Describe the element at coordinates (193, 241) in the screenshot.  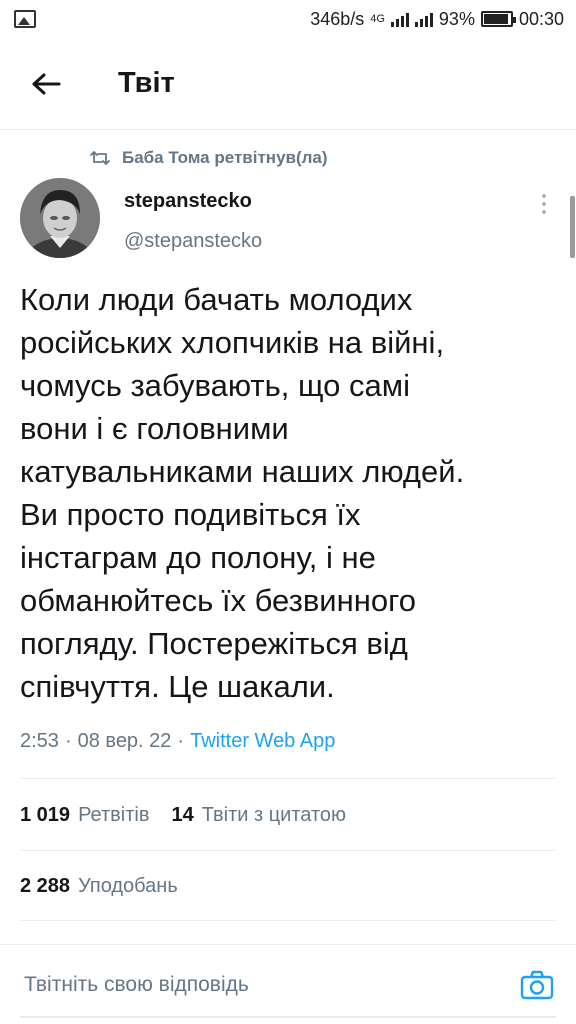
I see `author-handle: @stepanstecko` at that location.